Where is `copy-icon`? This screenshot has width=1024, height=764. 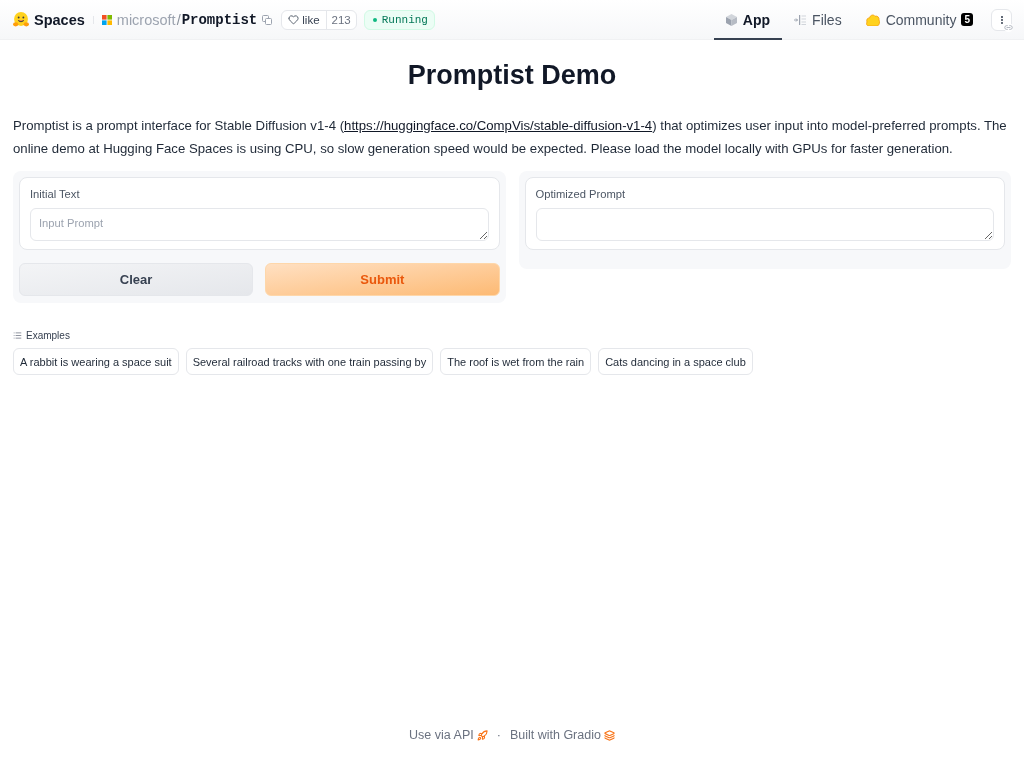 copy-icon is located at coordinates (267, 19).